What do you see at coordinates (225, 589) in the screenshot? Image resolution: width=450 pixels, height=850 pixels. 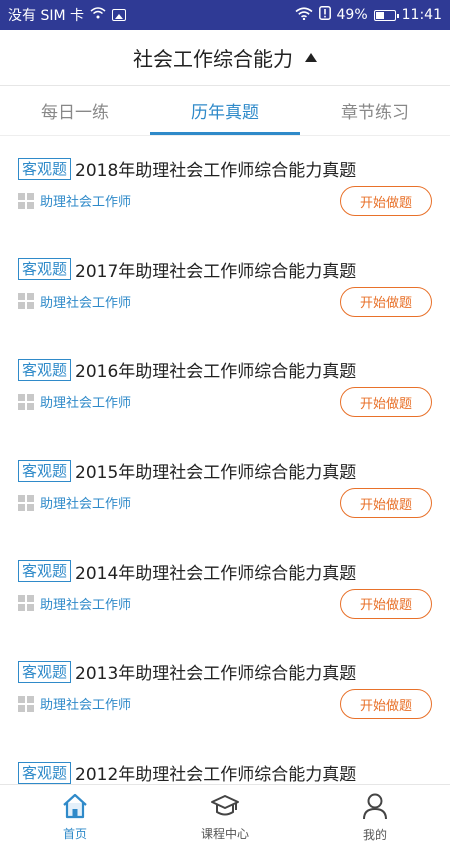 I see `list-item: 客观题 2014年助理社会工作师综合能力真题 助理社会工作师 开始做题` at bounding box center [225, 589].